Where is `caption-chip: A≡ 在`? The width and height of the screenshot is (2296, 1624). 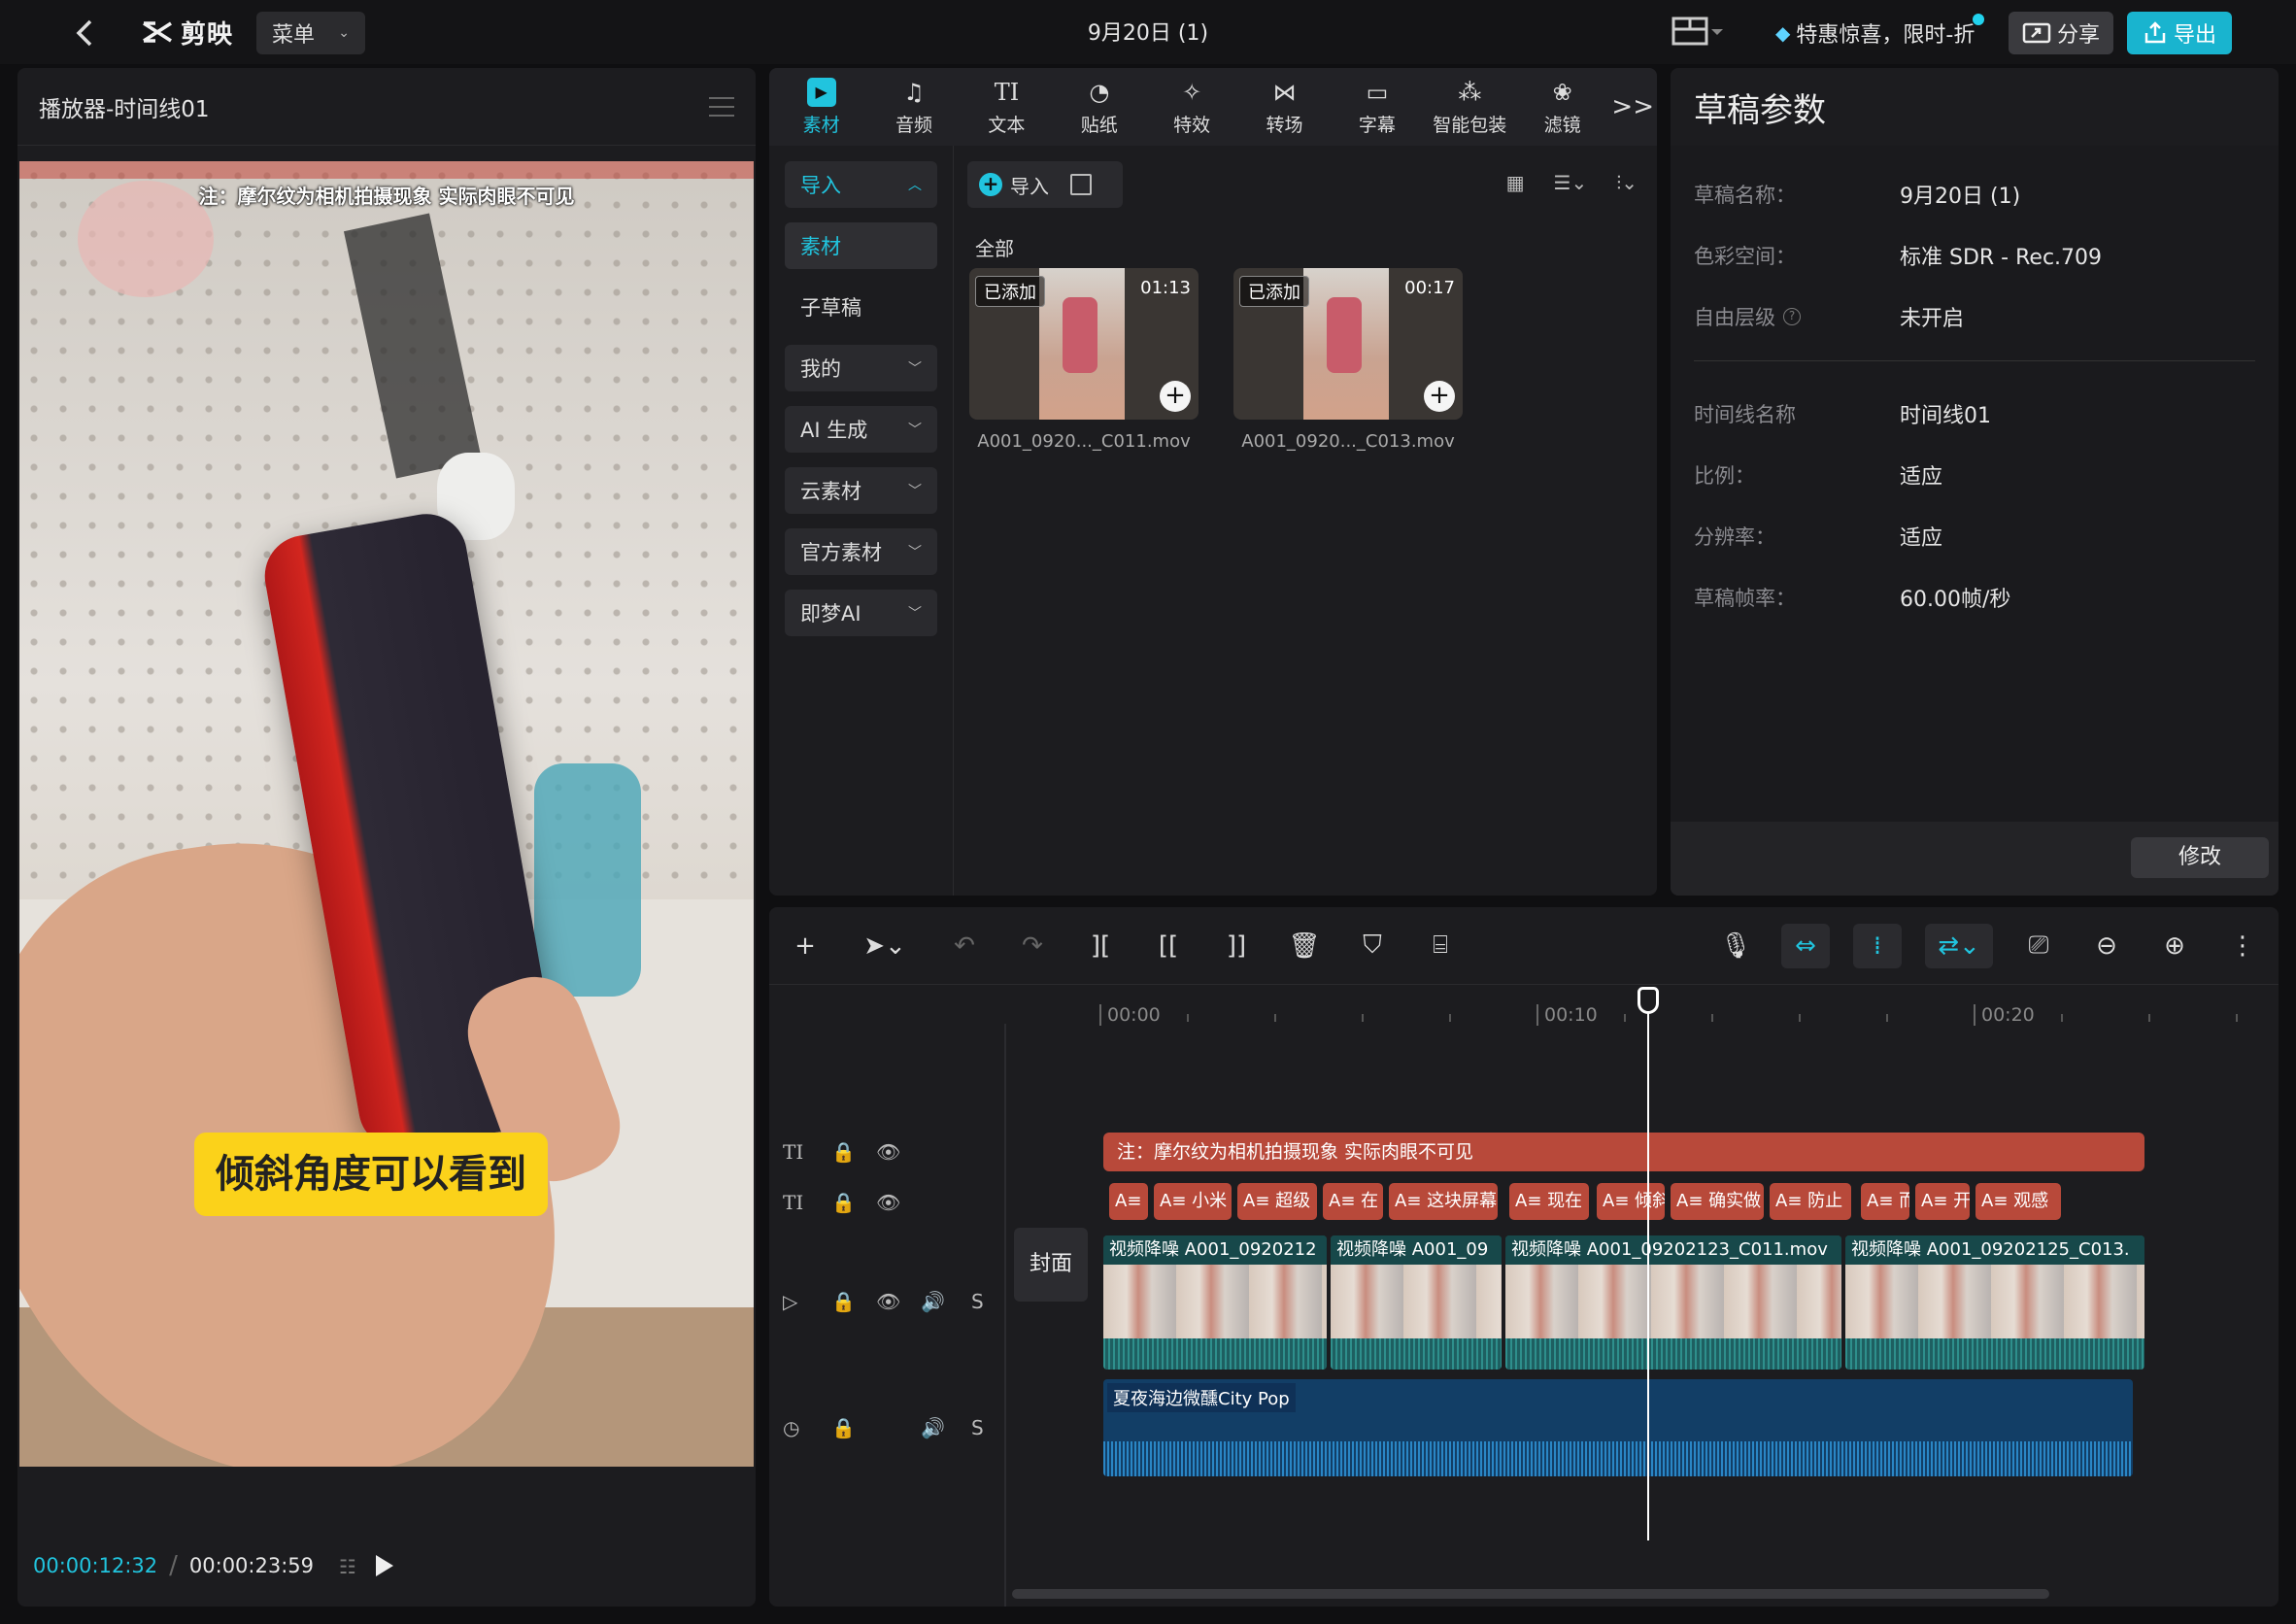 caption-chip: A≡ 在 is located at coordinates (1353, 1201).